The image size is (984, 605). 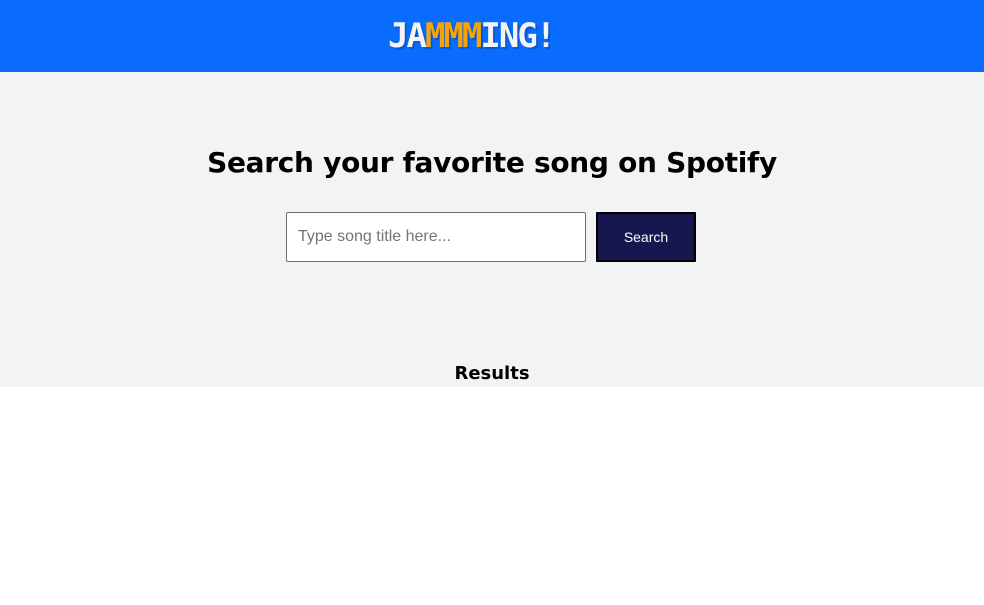 I want to click on search-input, so click(x=436, y=237).